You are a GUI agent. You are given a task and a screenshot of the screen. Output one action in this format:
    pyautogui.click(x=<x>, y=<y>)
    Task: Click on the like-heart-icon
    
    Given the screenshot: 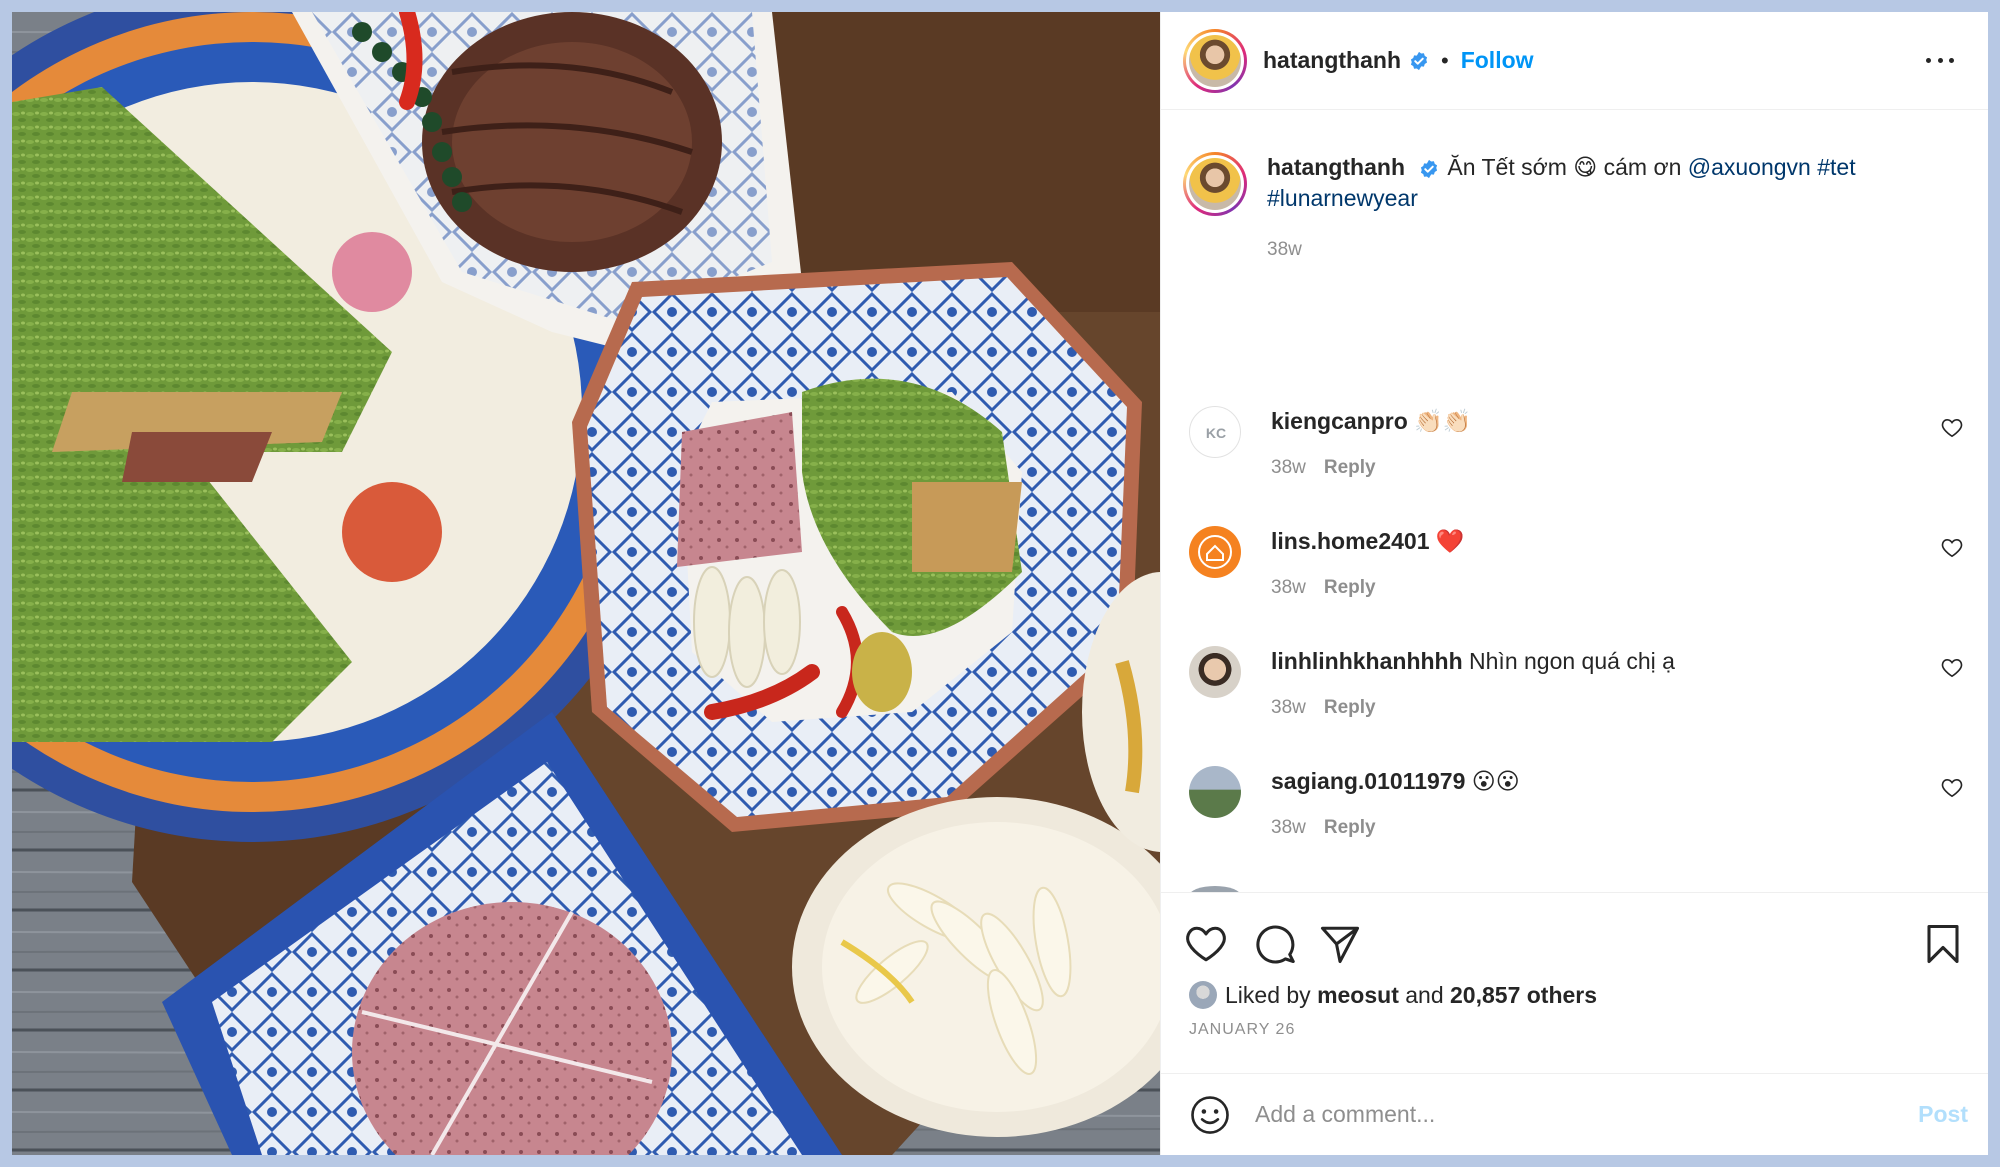 What is the action you would take?
    pyautogui.click(x=1206, y=944)
    